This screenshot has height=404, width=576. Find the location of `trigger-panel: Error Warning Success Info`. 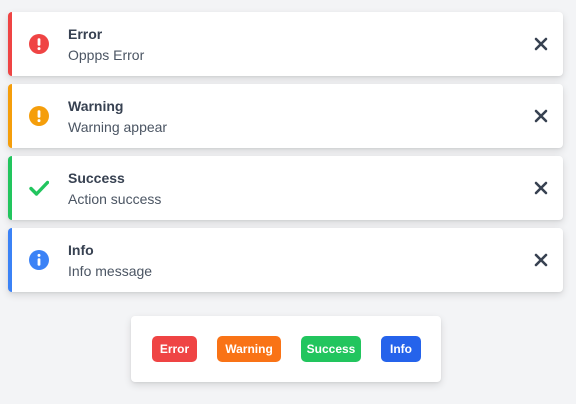

trigger-panel: Error Warning Success Info is located at coordinates (286, 349).